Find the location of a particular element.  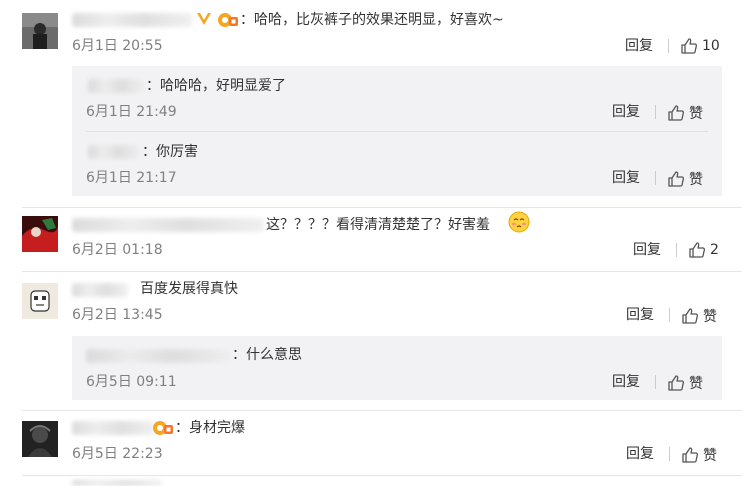

like-button: 2 is located at coordinates (703, 250).